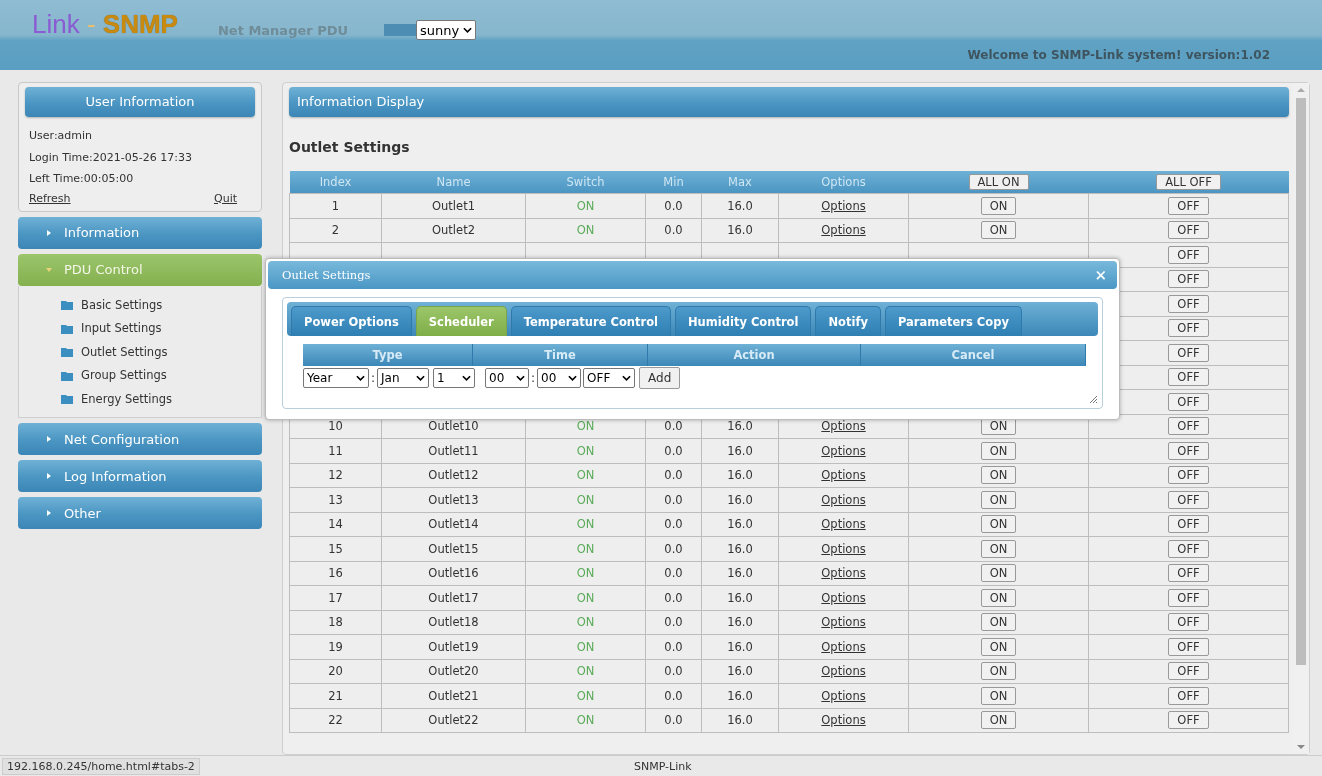  Describe the element at coordinates (740, 182) in the screenshot. I see `column-header: Max` at that location.